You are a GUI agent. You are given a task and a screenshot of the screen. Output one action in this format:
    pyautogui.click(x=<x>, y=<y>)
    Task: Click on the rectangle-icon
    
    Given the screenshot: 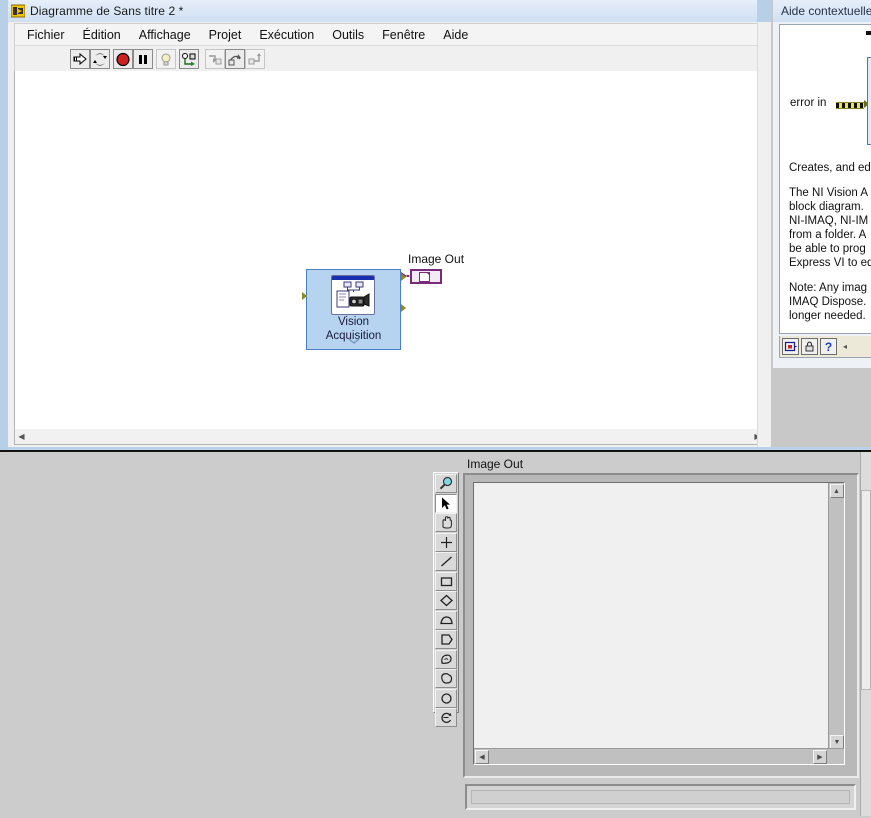 What is the action you would take?
    pyautogui.click(x=446, y=581)
    